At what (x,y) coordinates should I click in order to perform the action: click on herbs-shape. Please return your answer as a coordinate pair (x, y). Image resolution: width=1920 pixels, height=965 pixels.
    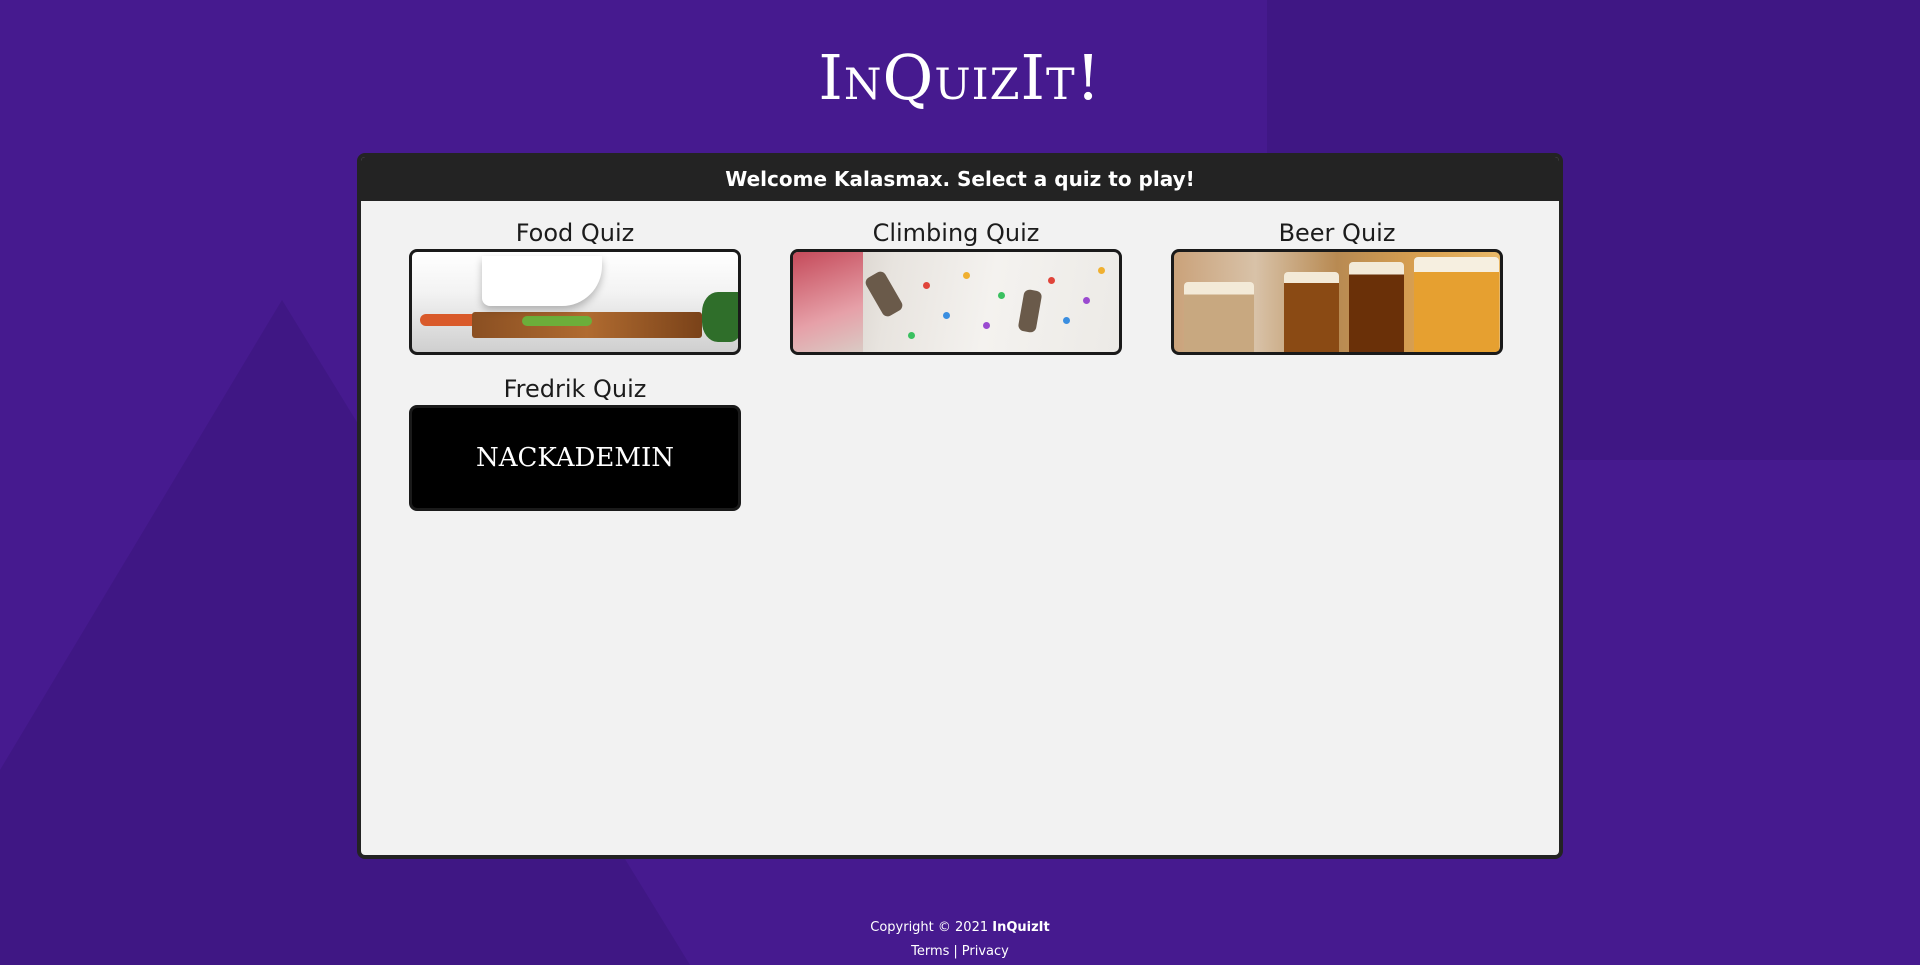
    Looking at the image, I should click on (557, 321).